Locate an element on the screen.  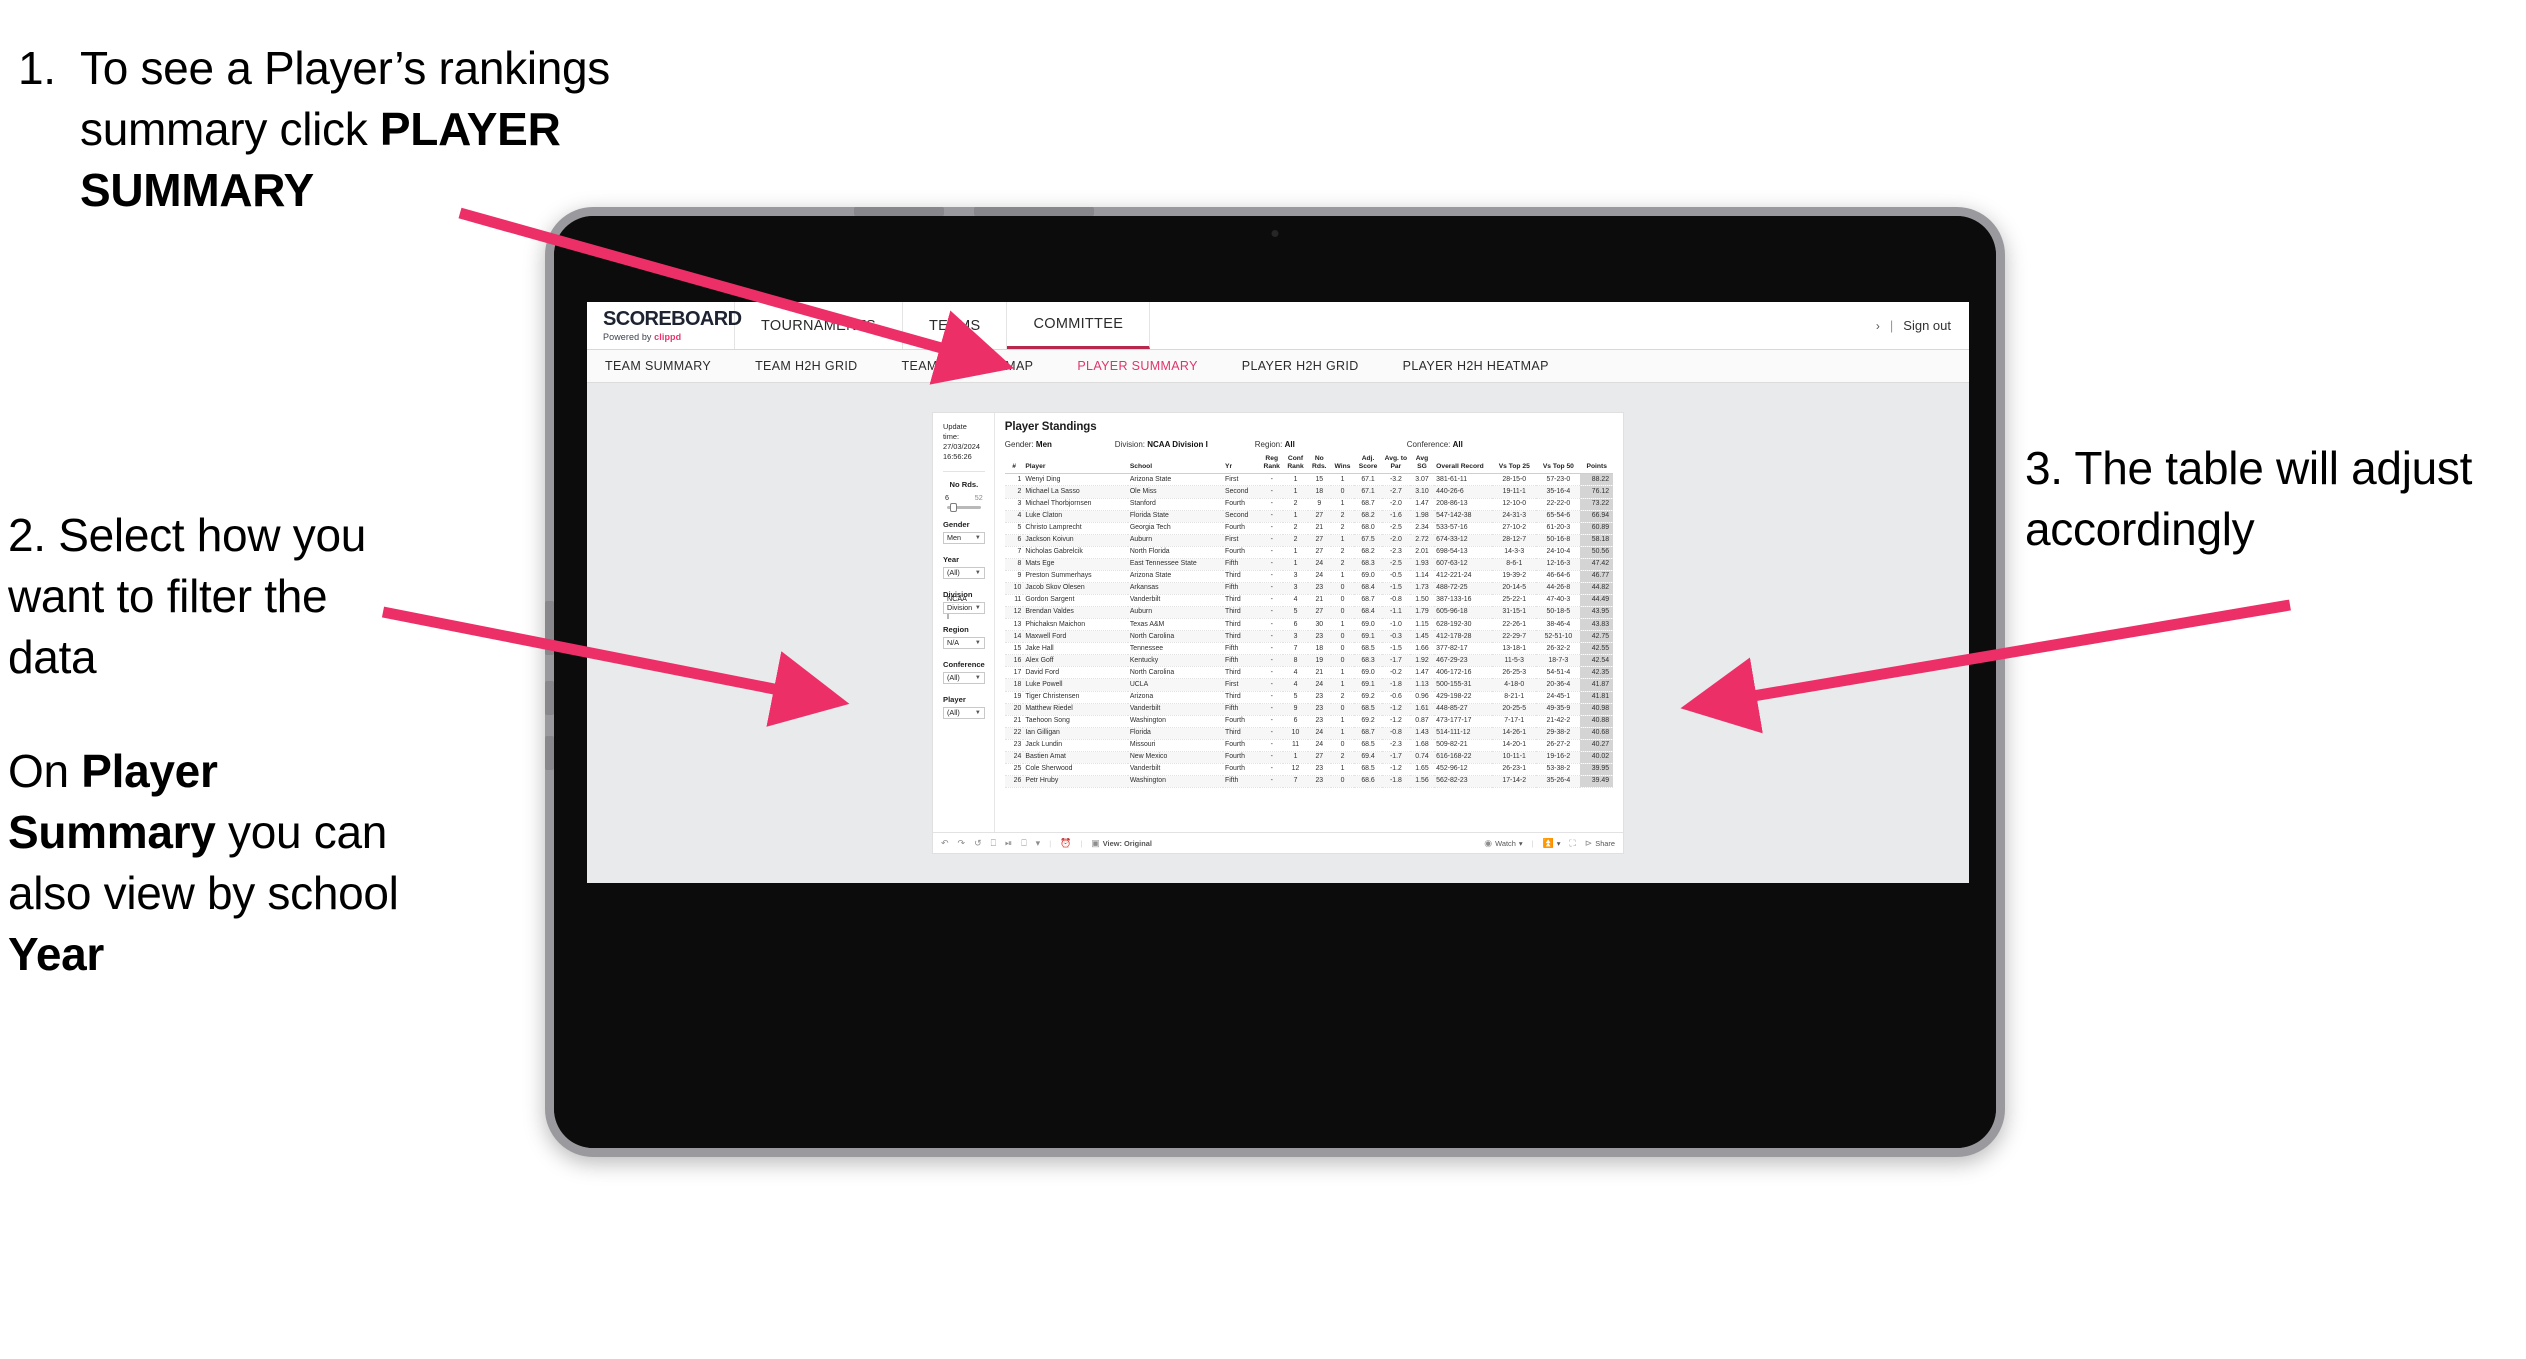
cell-text: Gordon Sargent is located at coordinates (1075, 601).